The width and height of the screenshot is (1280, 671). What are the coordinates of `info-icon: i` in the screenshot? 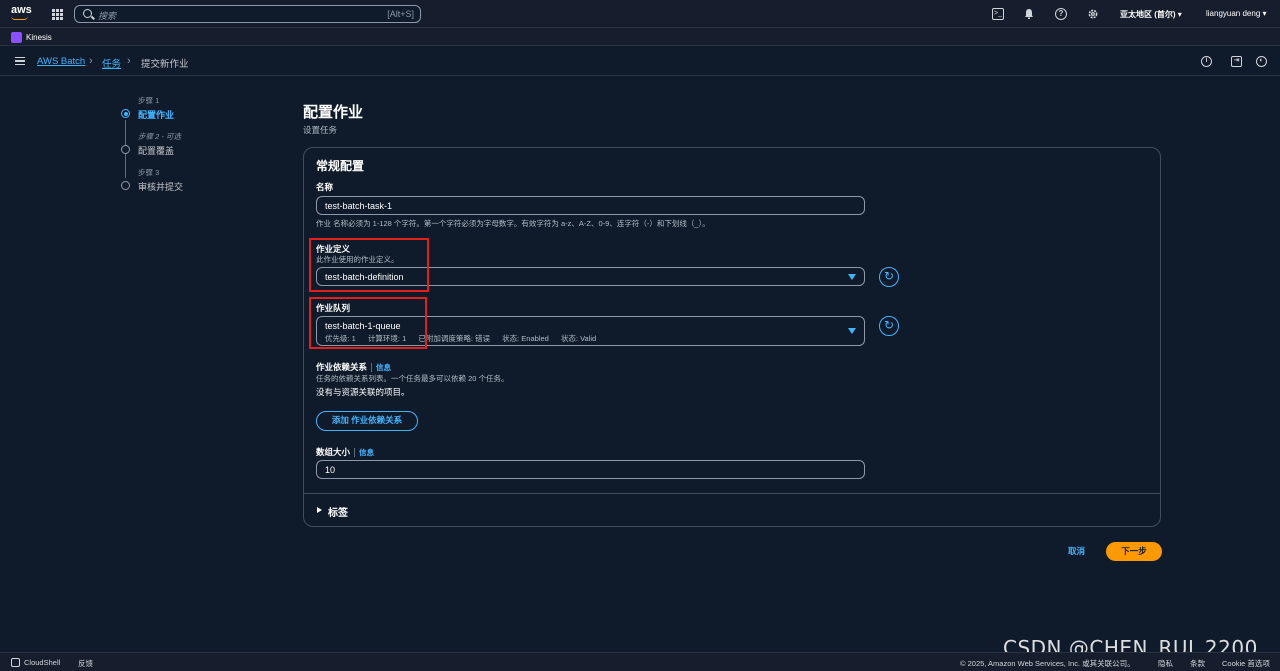 It's located at (1206, 61).